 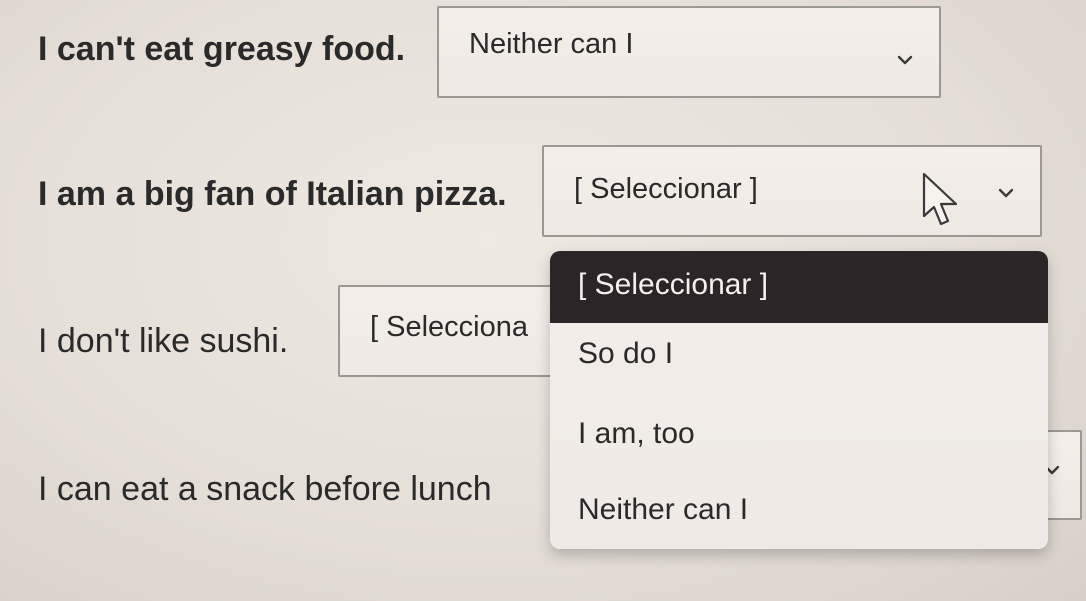 I want to click on dropdown-option-so-do-i: So do I, so click(x=799, y=354).